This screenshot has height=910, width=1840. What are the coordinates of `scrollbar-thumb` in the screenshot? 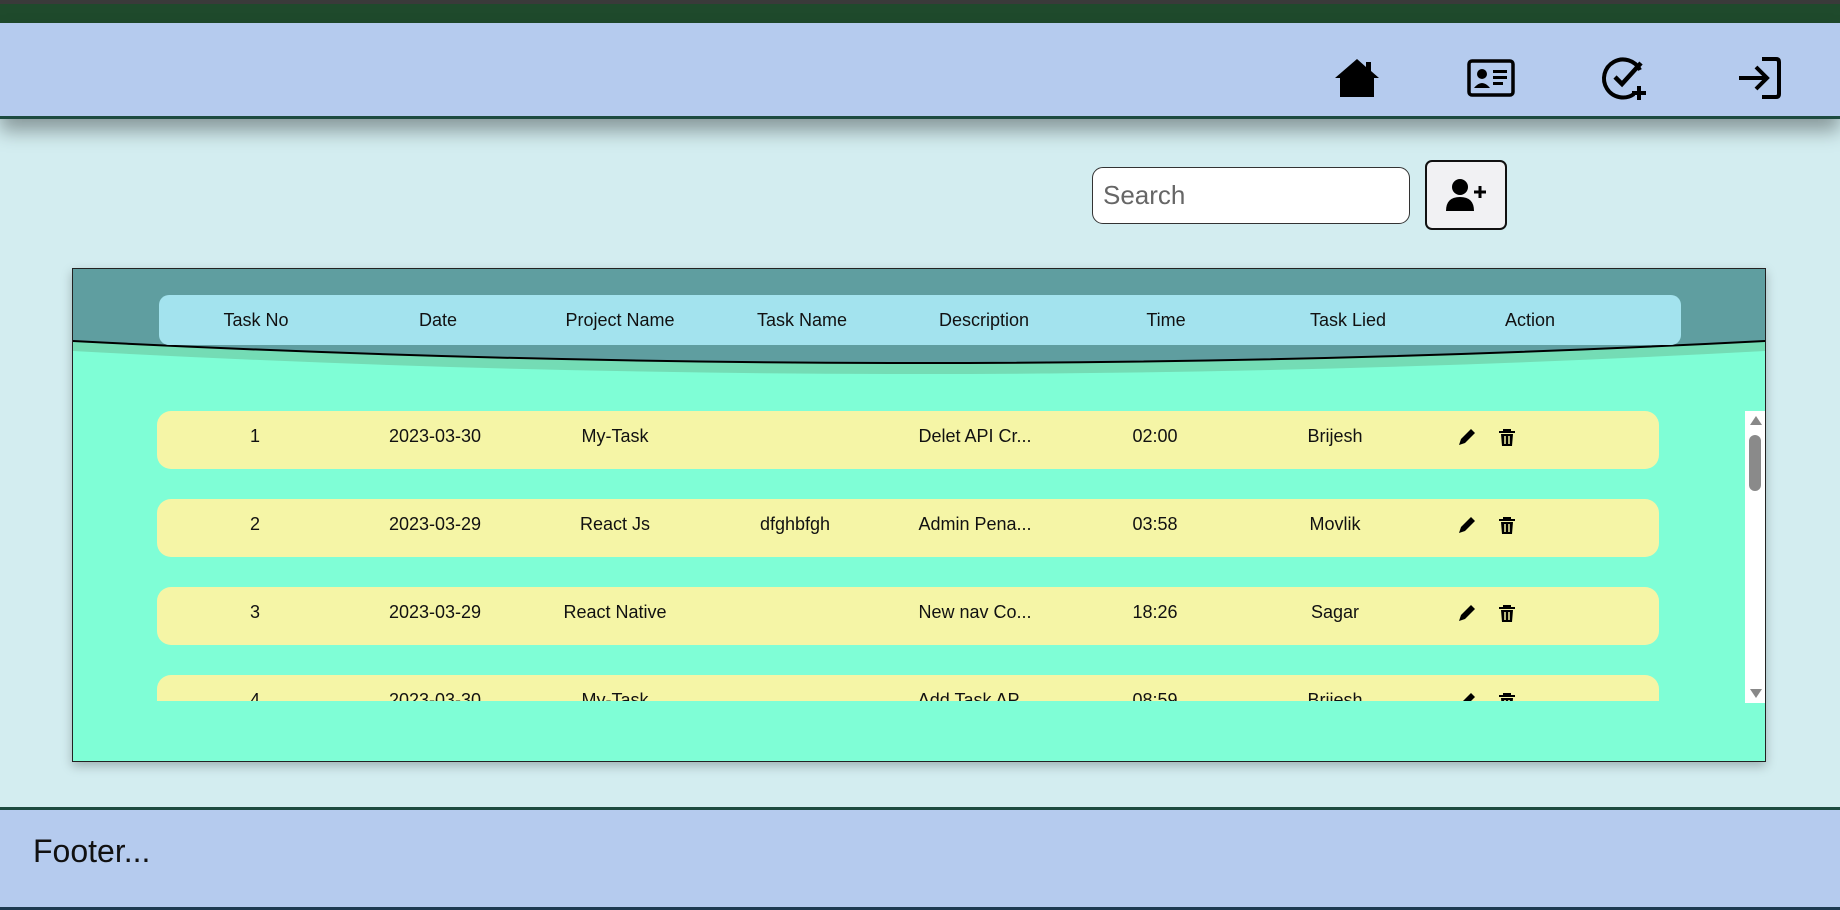 It's located at (1755, 463).